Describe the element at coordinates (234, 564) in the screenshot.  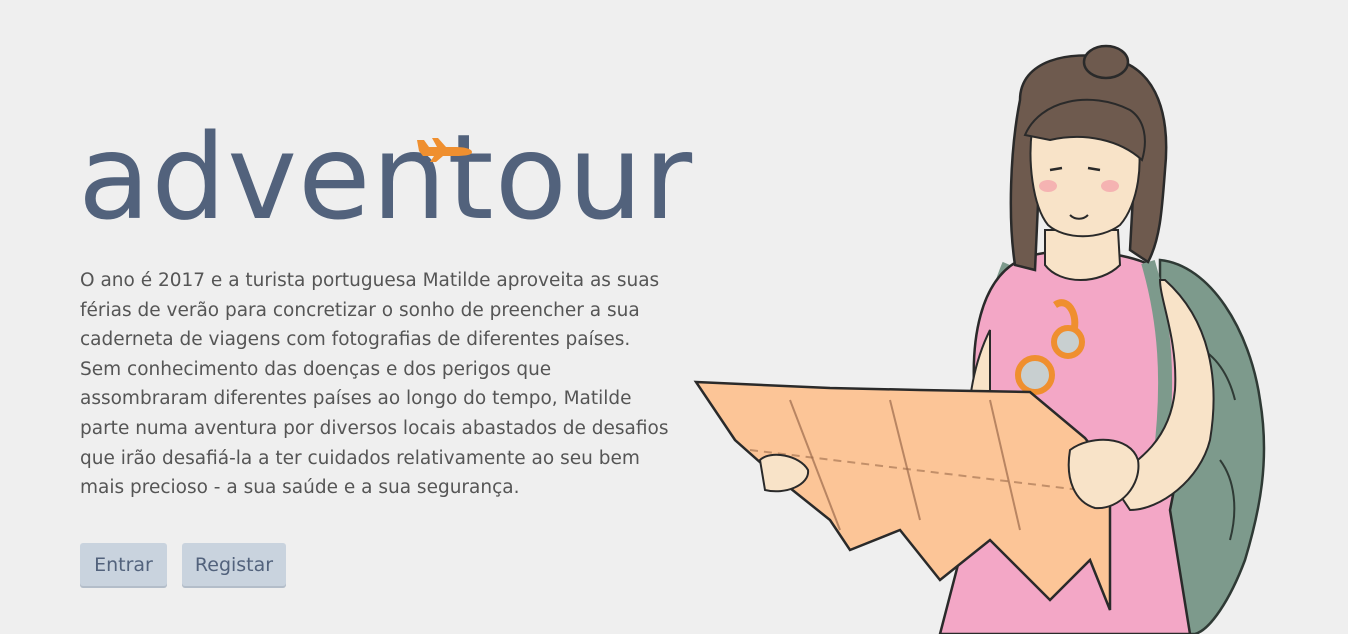
I see `register-button: Registar` at that location.